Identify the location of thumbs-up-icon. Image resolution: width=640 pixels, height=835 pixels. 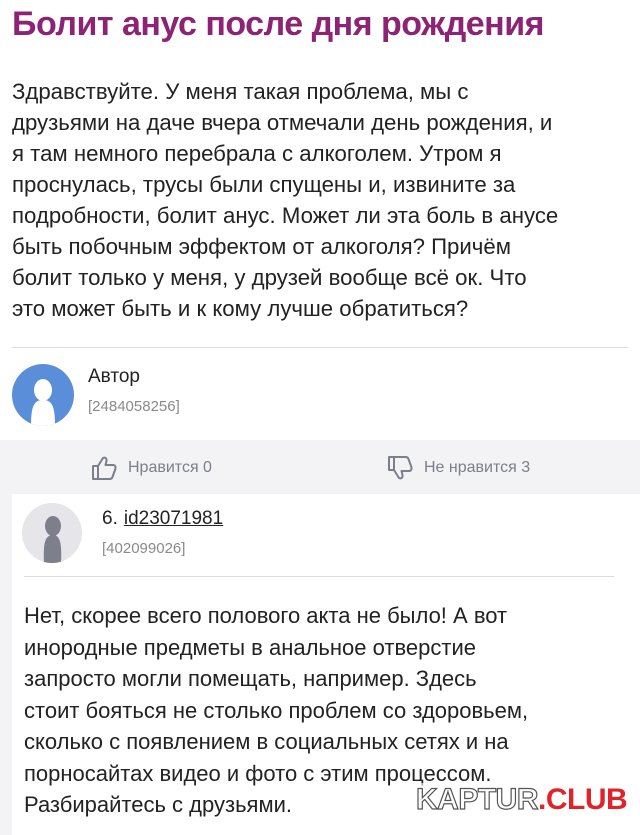
(104, 468).